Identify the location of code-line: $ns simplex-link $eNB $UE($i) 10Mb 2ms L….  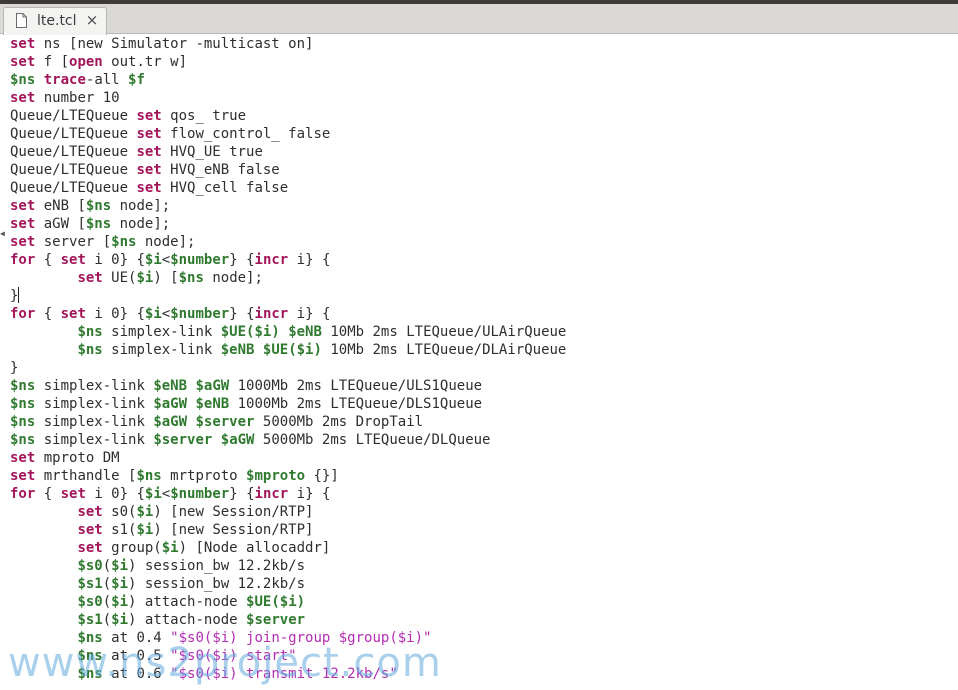
(288, 350).